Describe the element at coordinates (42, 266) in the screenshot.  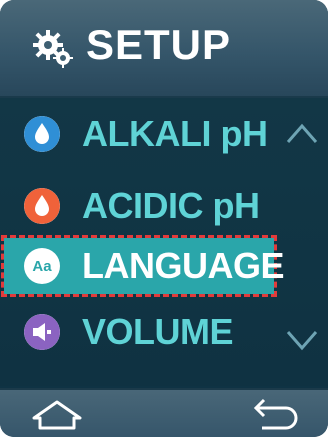
I see `language-icon: Aa` at that location.